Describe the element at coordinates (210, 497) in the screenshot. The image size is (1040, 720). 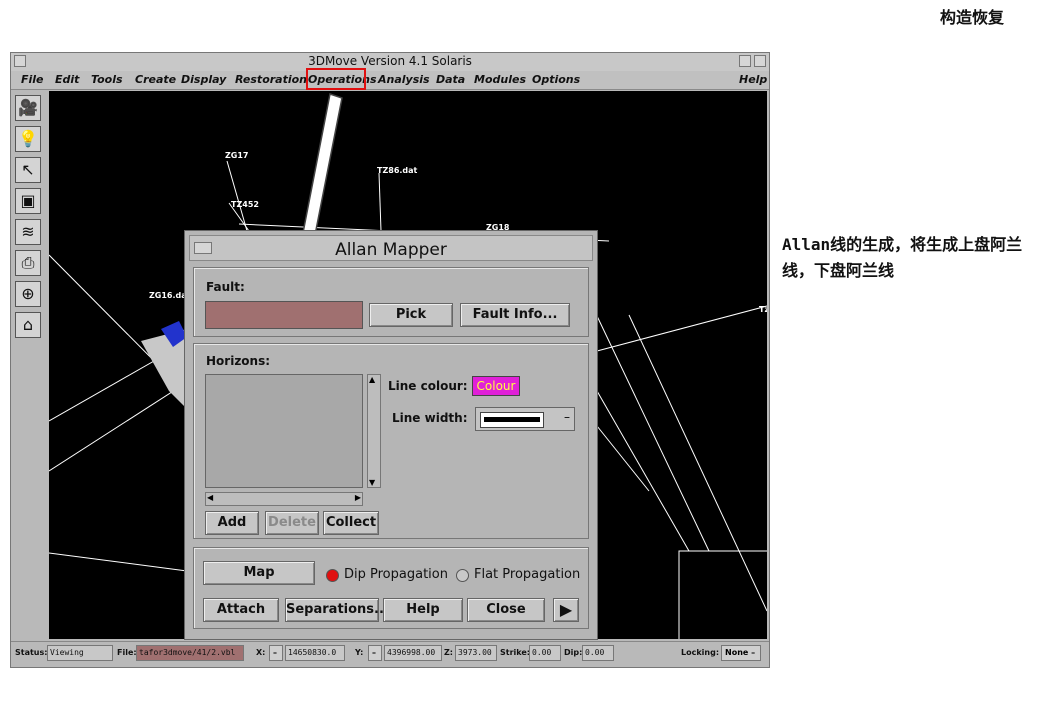
I see `scroll-left-icon: ◀` at that location.